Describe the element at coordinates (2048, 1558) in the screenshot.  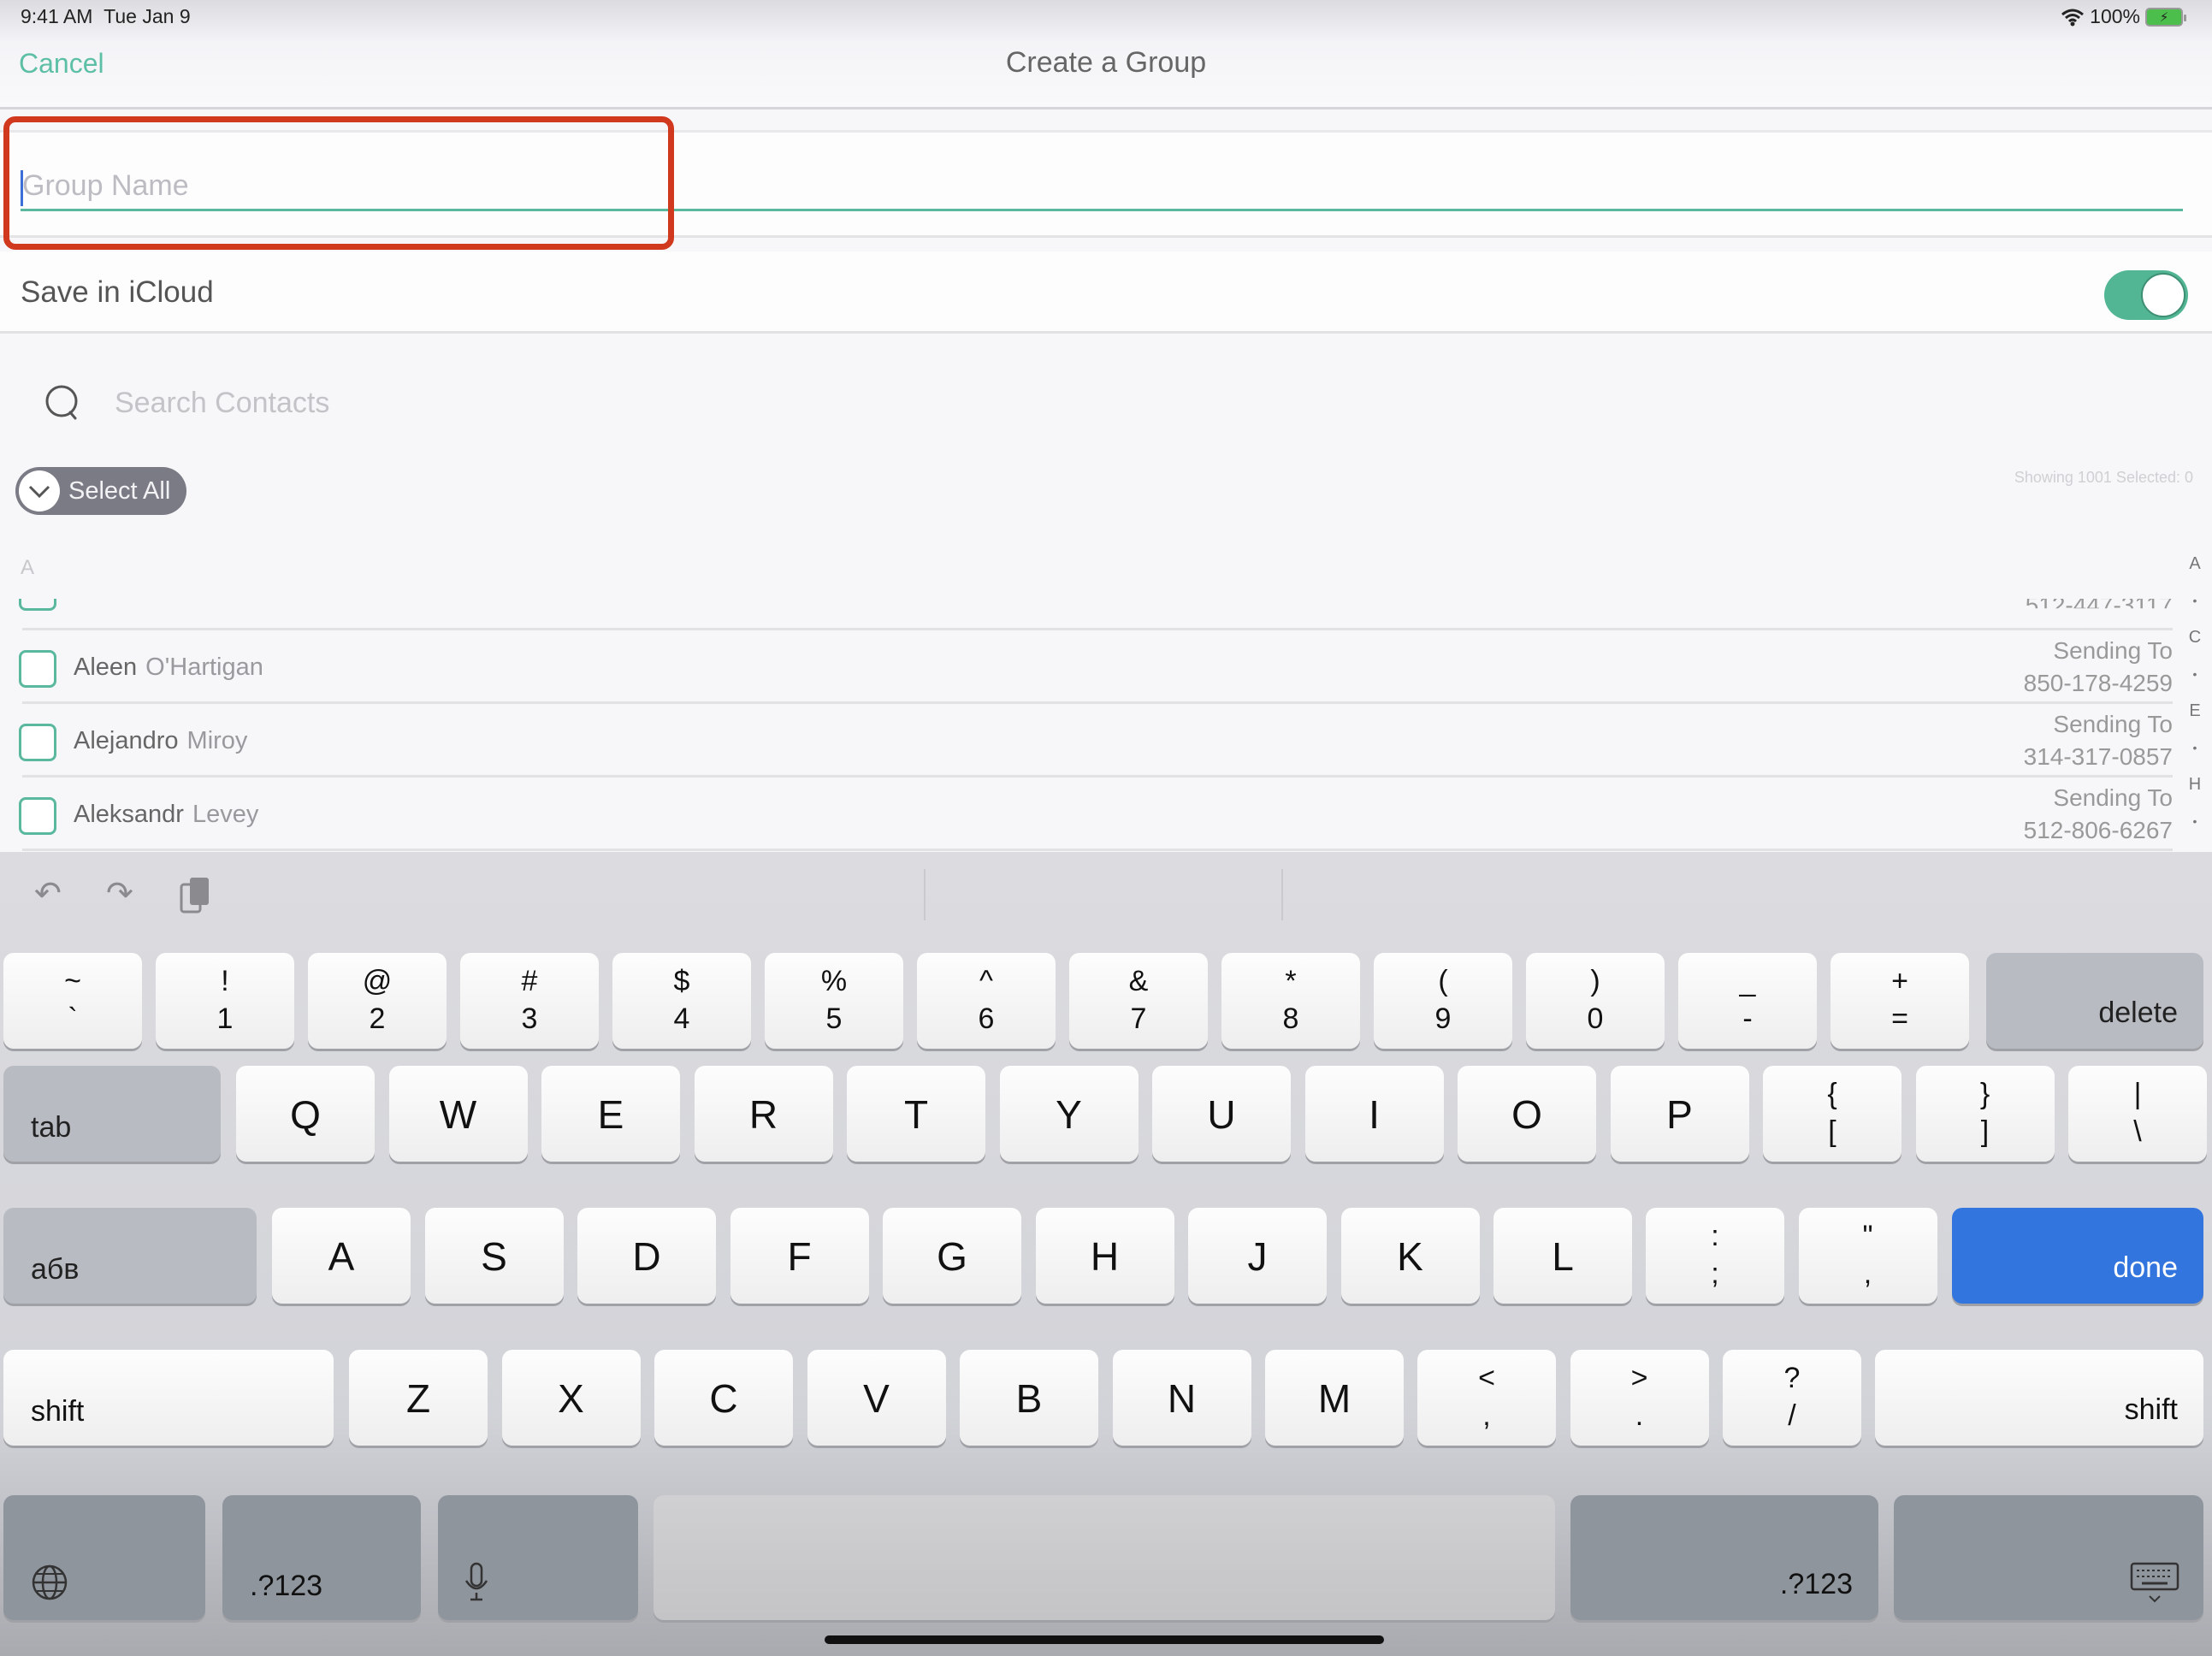
I see `dismiss-keyboard-key` at that location.